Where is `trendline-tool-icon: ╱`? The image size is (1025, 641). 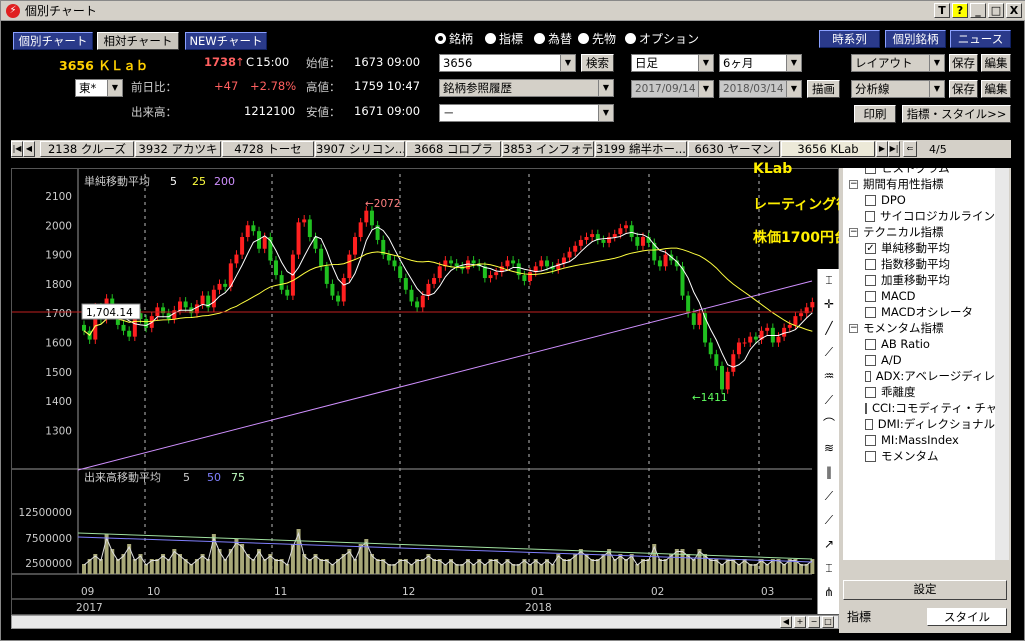 trendline-tool-icon: ╱ is located at coordinates (829, 328).